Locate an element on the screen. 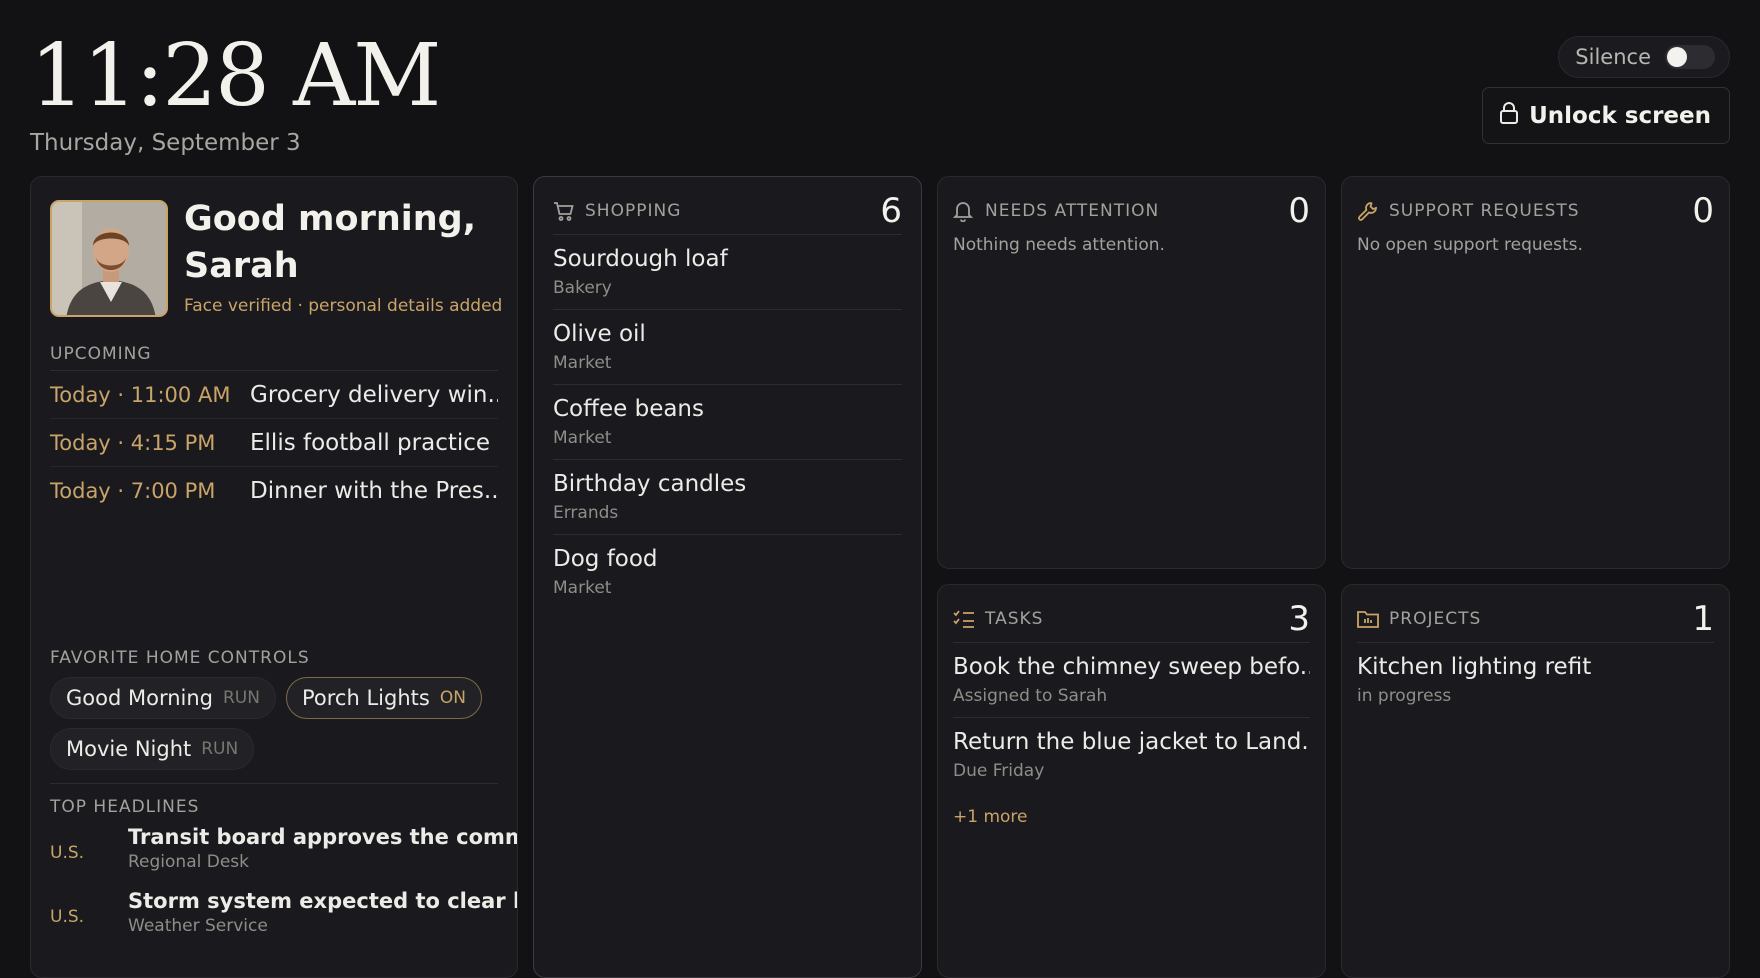 Image resolution: width=1760 pixels, height=978 pixels. folder-icon is located at coordinates (1368, 619).